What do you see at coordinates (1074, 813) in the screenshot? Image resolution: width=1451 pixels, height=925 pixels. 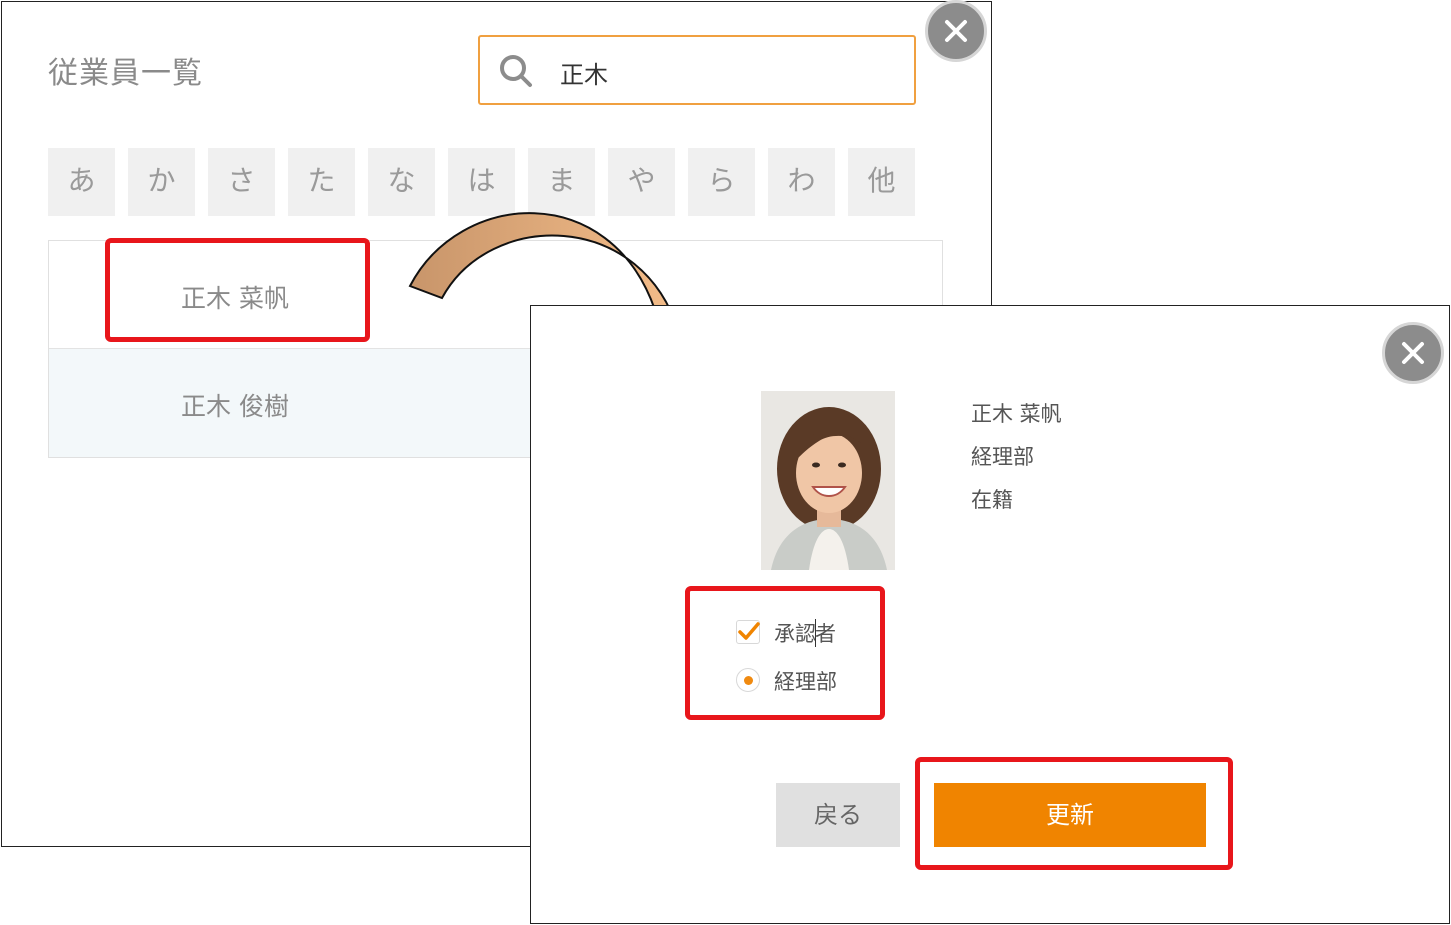 I see `highlight-update-button` at bounding box center [1074, 813].